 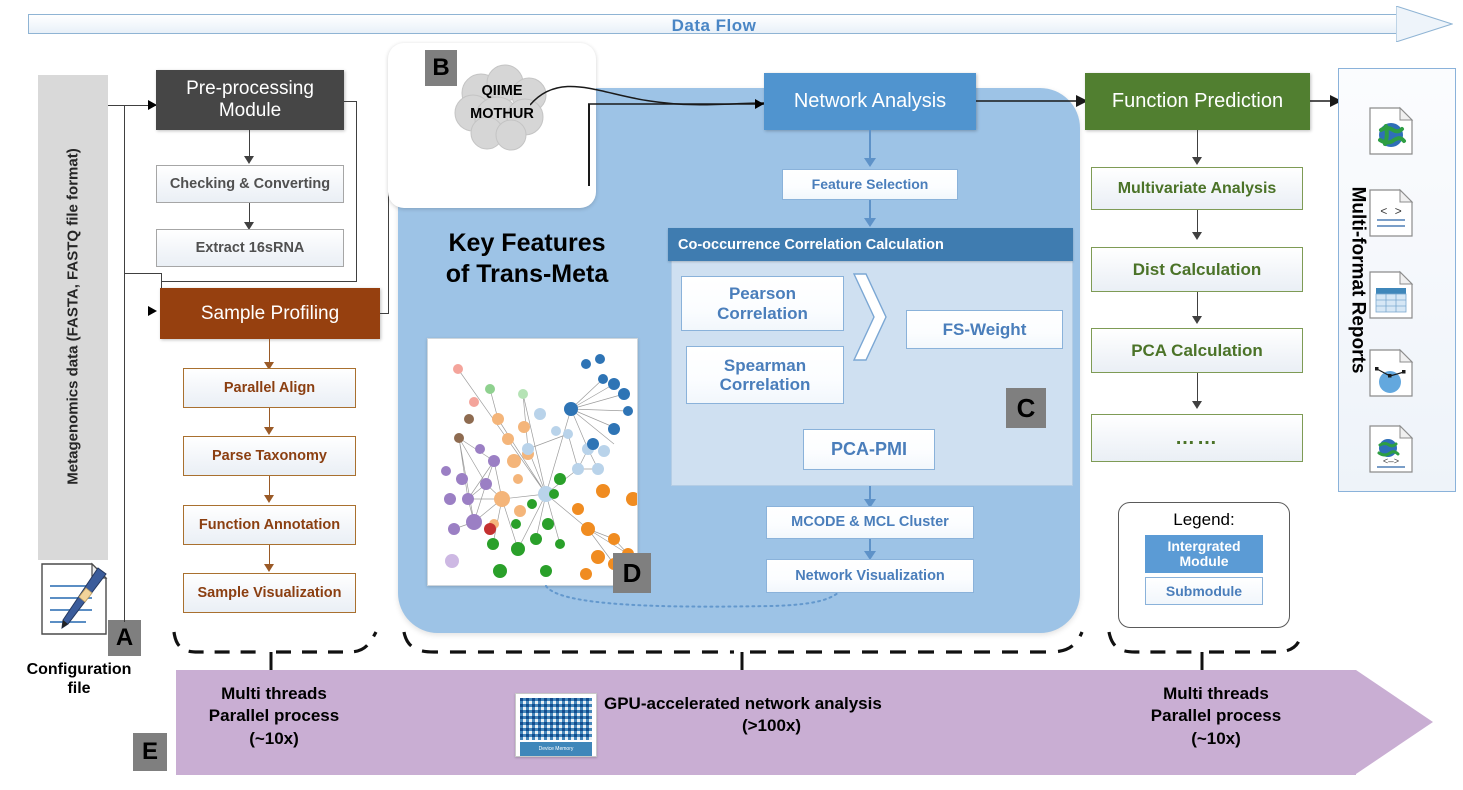 What do you see at coordinates (1204, 519) in the screenshot?
I see `legend-title: Legend:` at bounding box center [1204, 519].